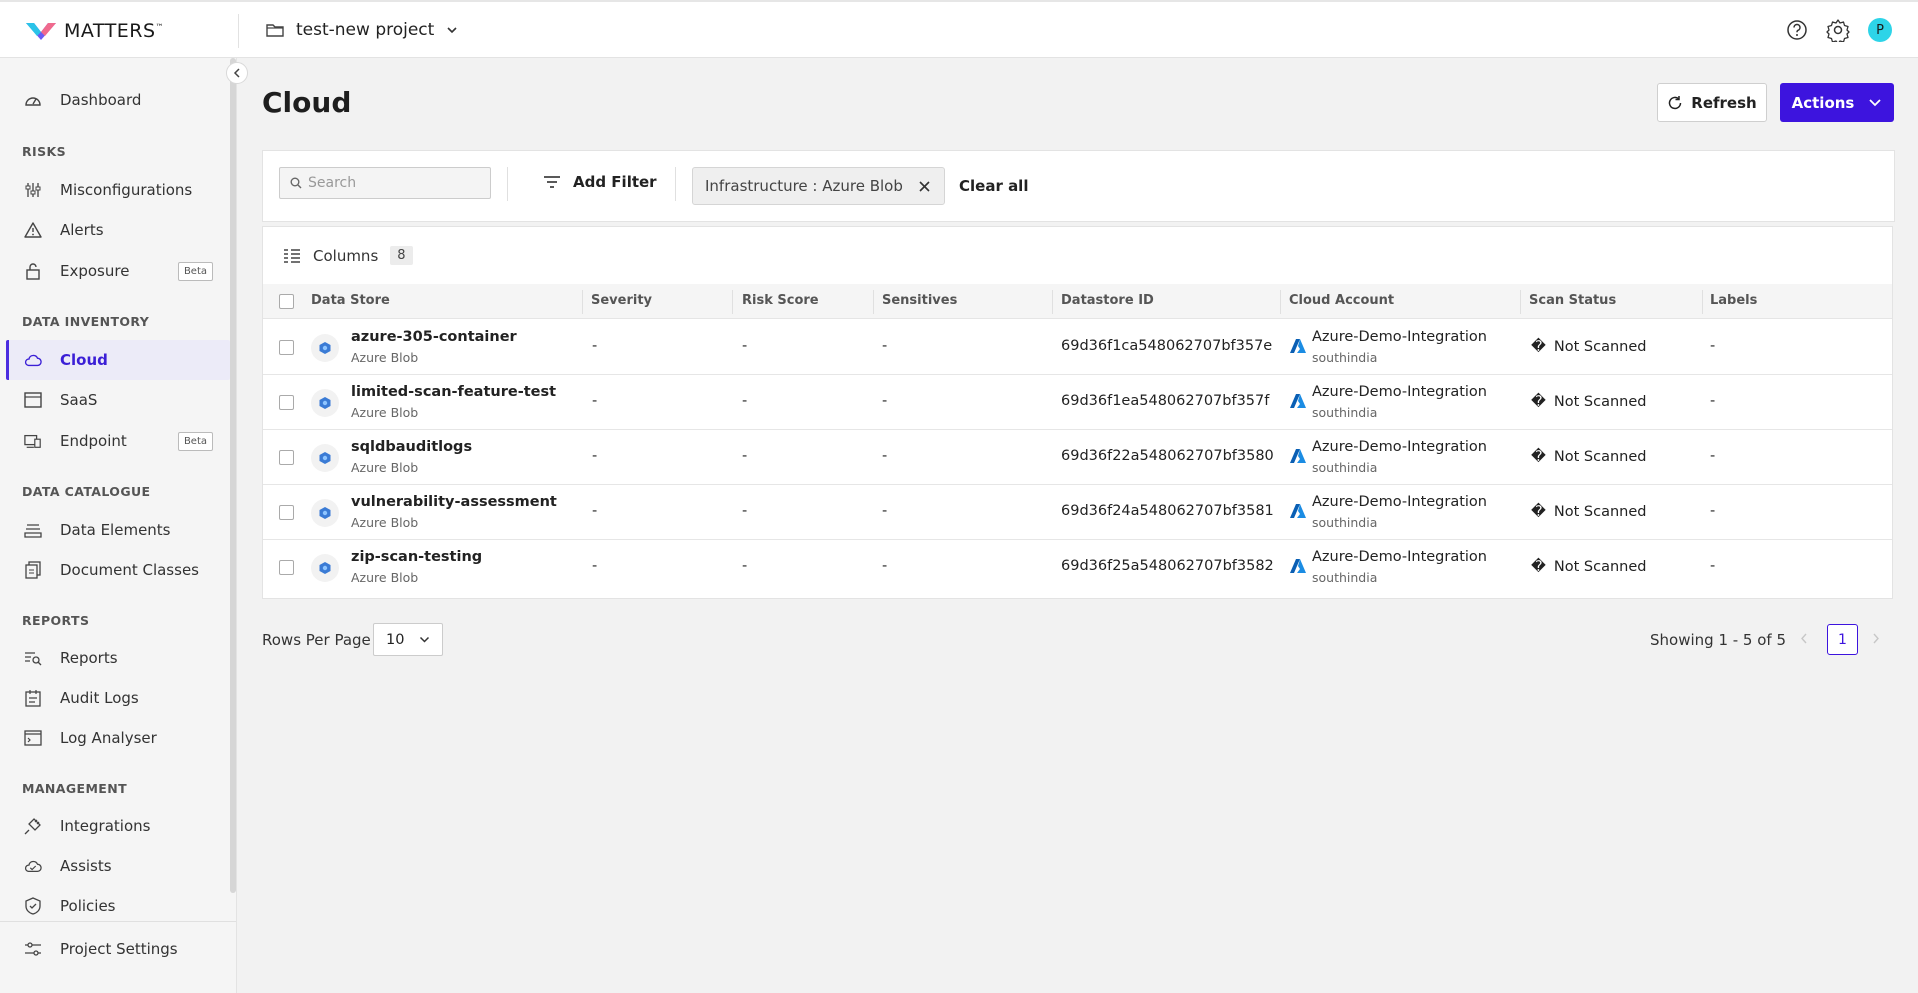  Describe the element at coordinates (350, 300) in the screenshot. I see `column-header-data-store: Data Store` at that location.